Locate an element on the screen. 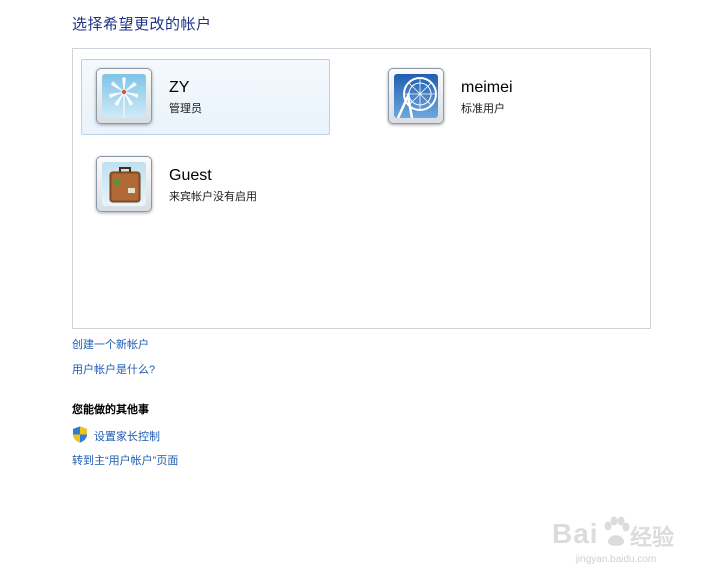 This screenshot has width=717, height=584. ferris-wheel-picture-icon is located at coordinates (416, 96).